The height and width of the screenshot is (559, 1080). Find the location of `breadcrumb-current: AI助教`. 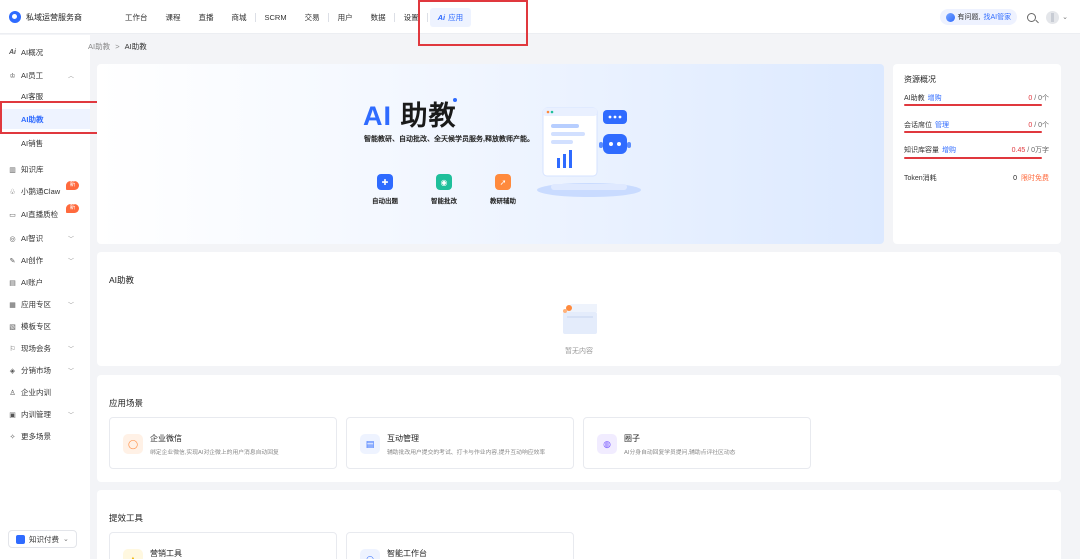

breadcrumb-current: AI助教 is located at coordinates (135, 46).